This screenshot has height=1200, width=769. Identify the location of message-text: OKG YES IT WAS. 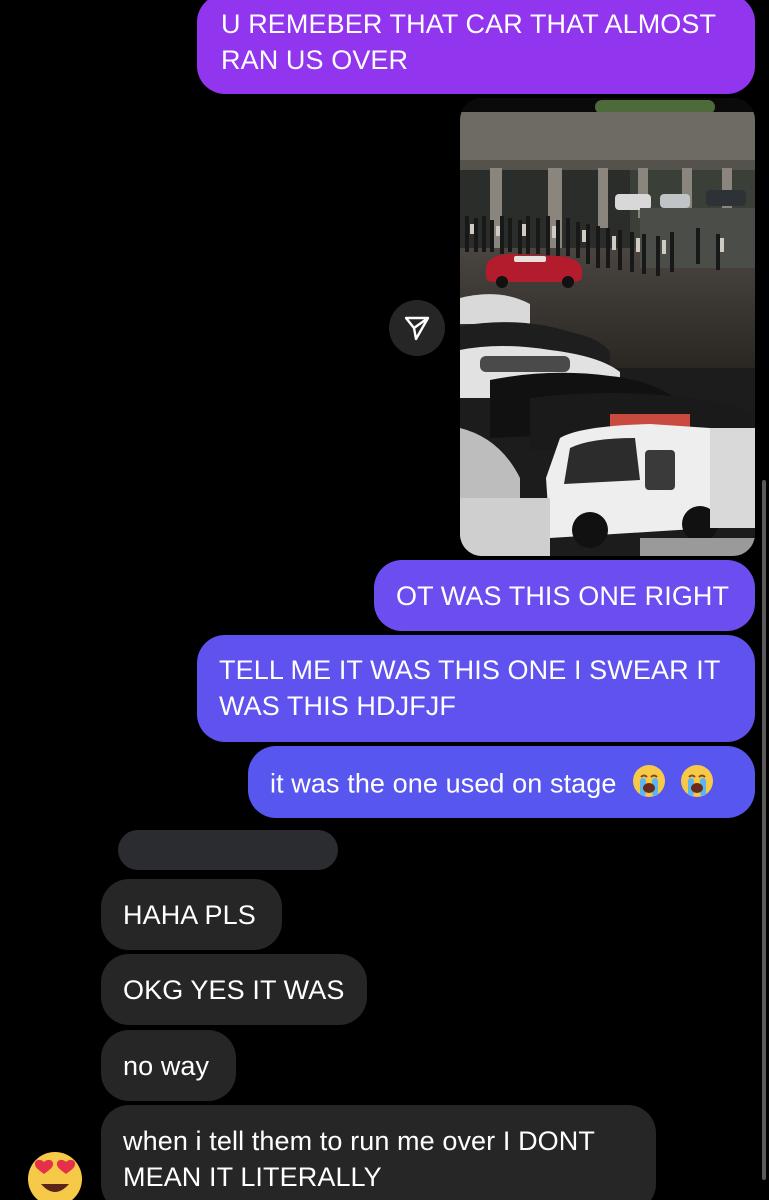
(234, 990).